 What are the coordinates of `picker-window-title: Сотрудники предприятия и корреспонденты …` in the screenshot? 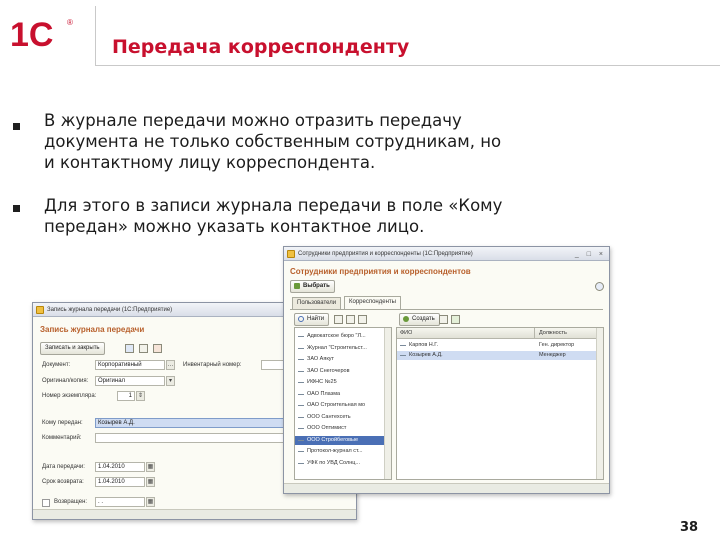 It's located at (385, 254).